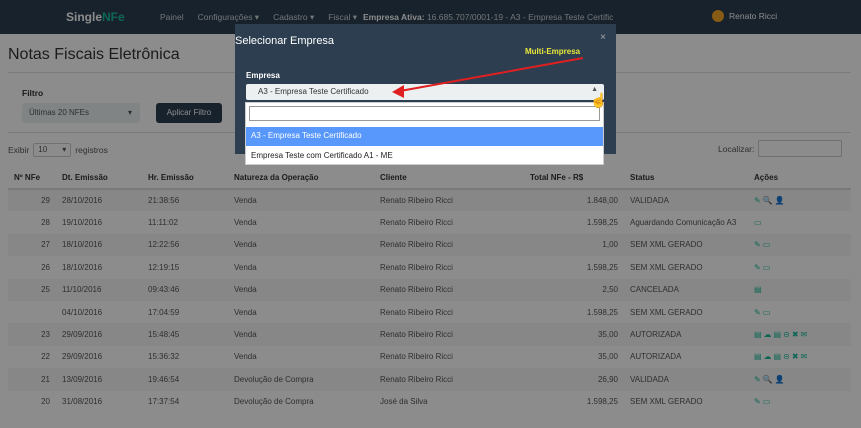  What do you see at coordinates (603, 37) in the screenshot?
I see `close-icon: ×` at bounding box center [603, 37].